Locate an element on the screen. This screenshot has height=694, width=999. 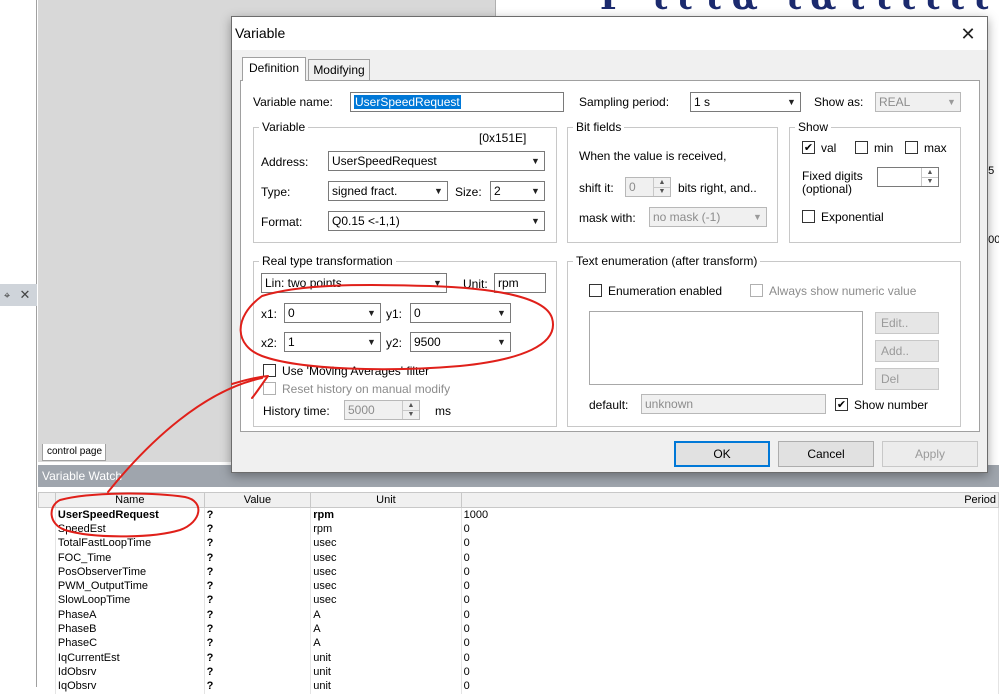
address-select: UserSpeedRequest ▼ is located at coordinates (436, 161).